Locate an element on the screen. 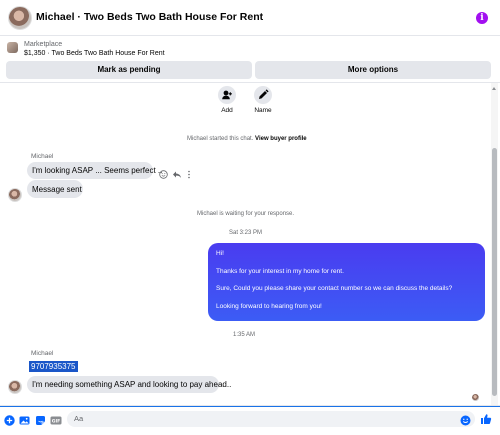 Image resolution: width=500 pixels, height=435 pixels. plus-icon is located at coordinates (9, 419).